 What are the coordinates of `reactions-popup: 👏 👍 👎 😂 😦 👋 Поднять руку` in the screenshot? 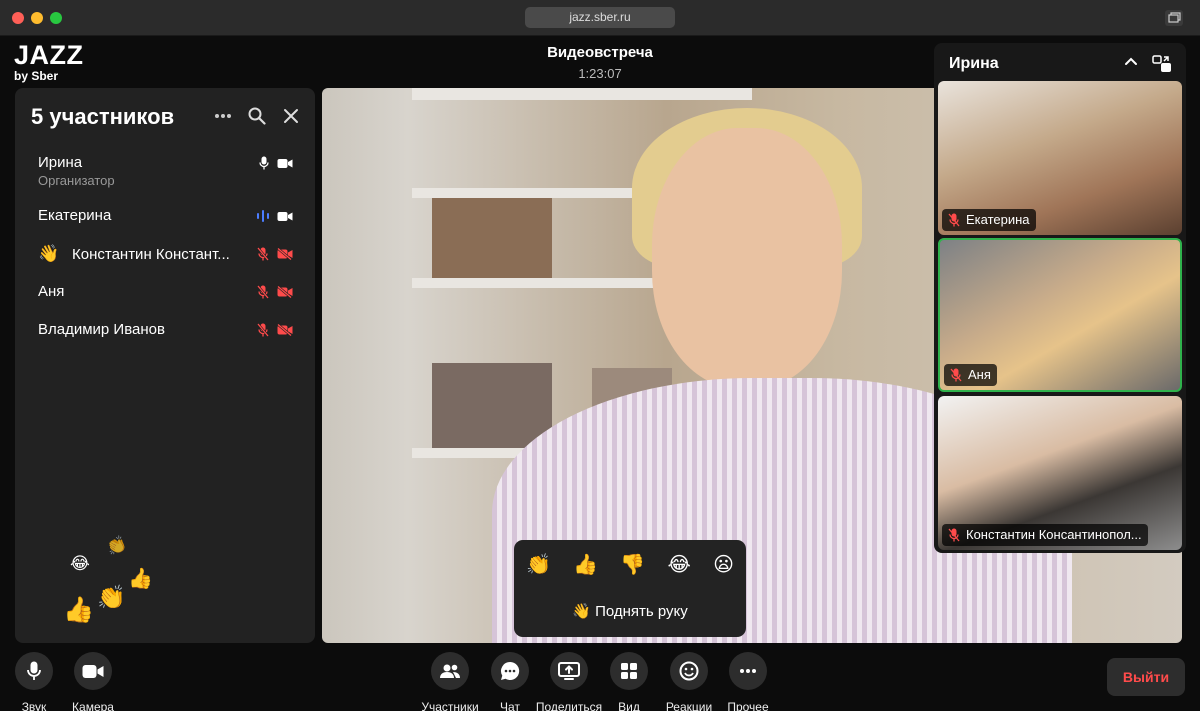 It's located at (630, 588).